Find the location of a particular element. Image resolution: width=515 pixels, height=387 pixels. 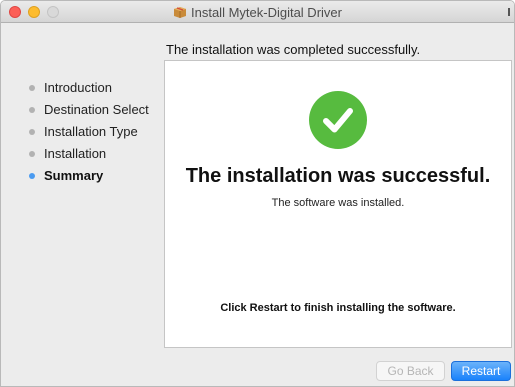

success-subtitle: The software was installed. is located at coordinates (338, 203).